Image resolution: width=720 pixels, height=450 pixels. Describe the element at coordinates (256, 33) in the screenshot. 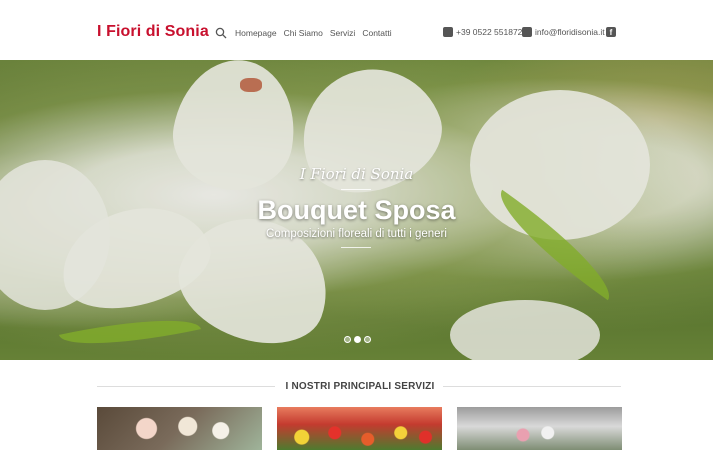

I see `nav-item-homepage: Homepage` at that location.